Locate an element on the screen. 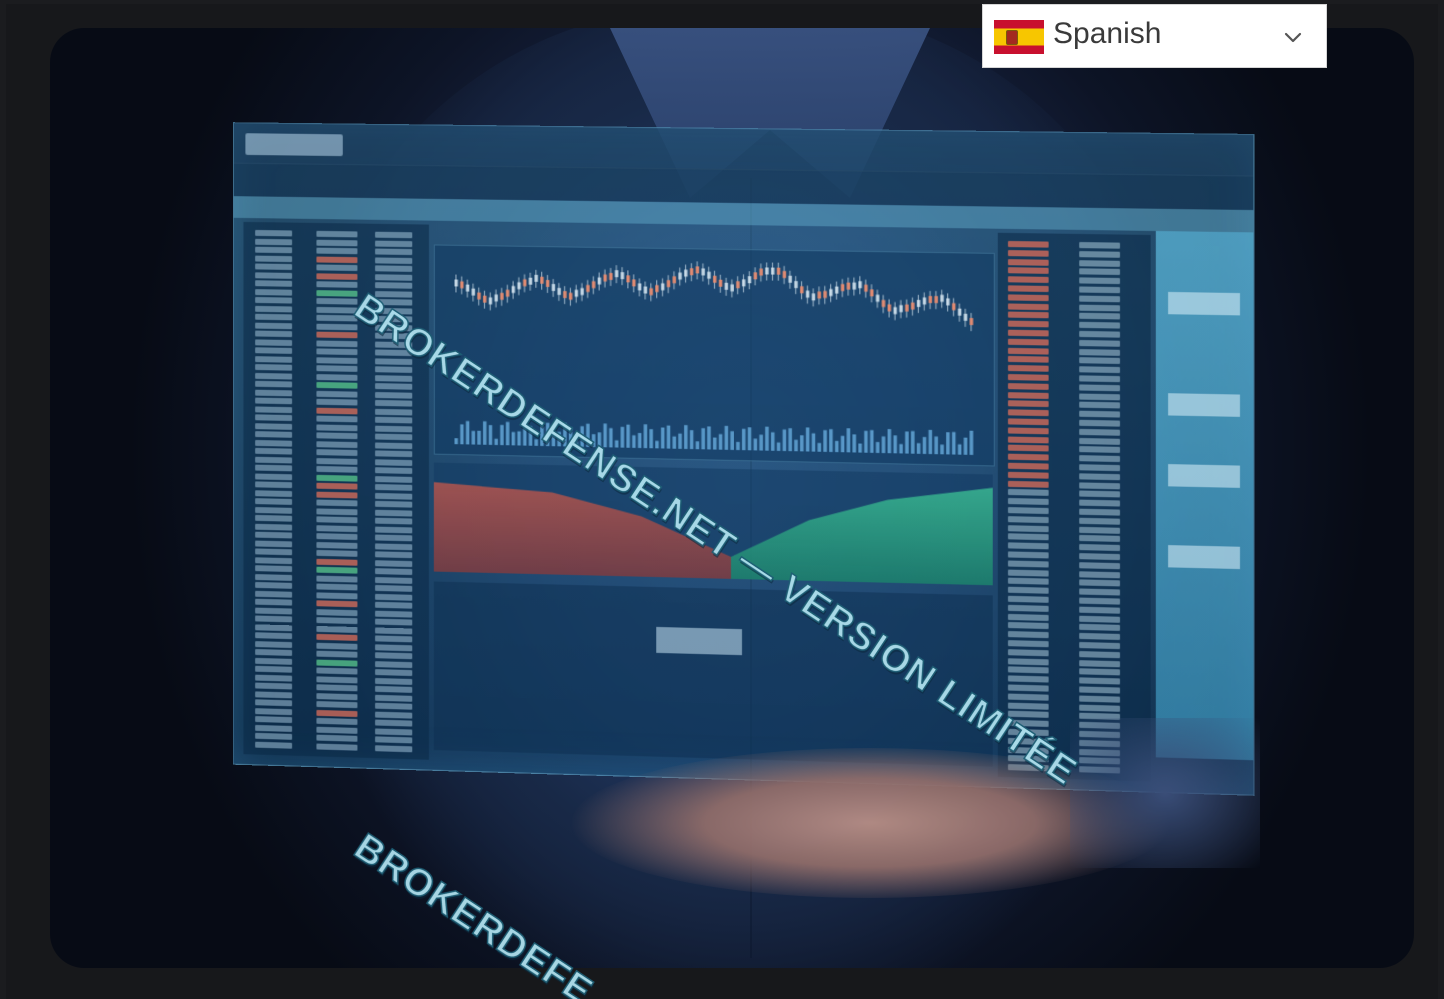 Image resolution: width=1444 pixels, height=999 pixels. trade-history-column is located at coordinates (335, 491).